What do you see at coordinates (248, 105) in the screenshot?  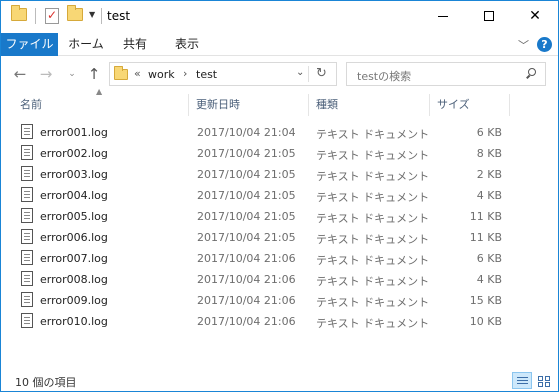 I see `column-header-date: 更新日時` at bounding box center [248, 105].